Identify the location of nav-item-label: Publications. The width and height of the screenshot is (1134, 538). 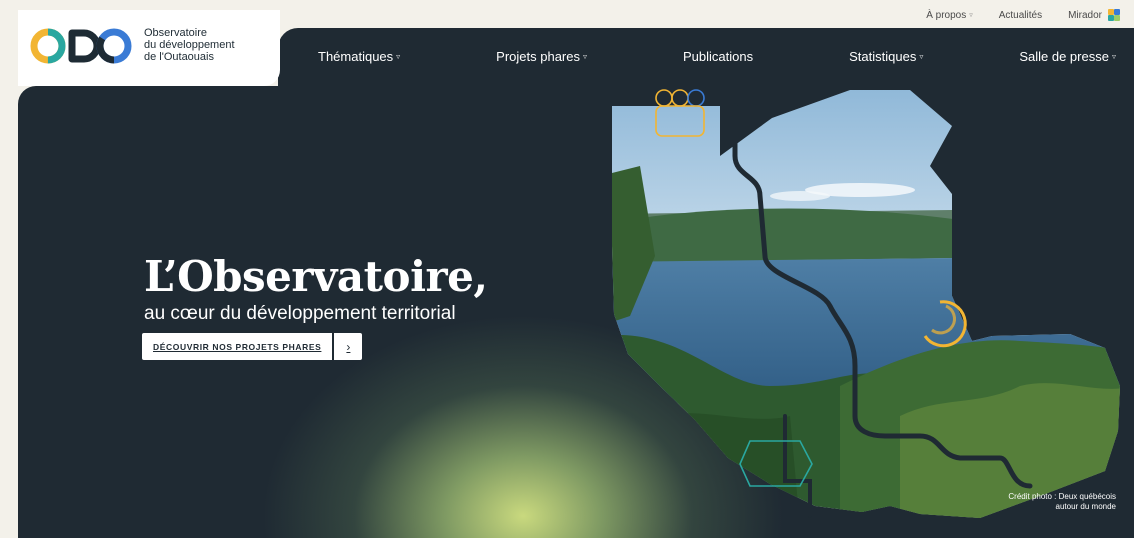
(718, 56).